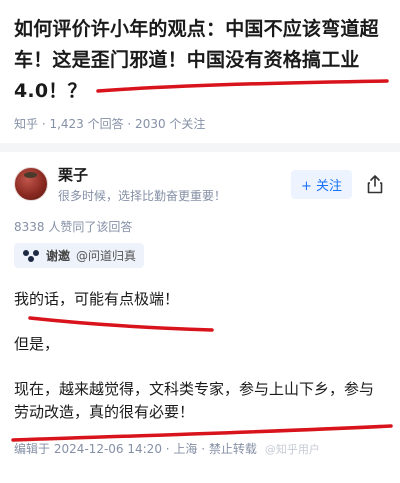 This screenshot has width=400, height=483. I want to click on invite-chip: 谢邀 @问道归真, so click(79, 255).